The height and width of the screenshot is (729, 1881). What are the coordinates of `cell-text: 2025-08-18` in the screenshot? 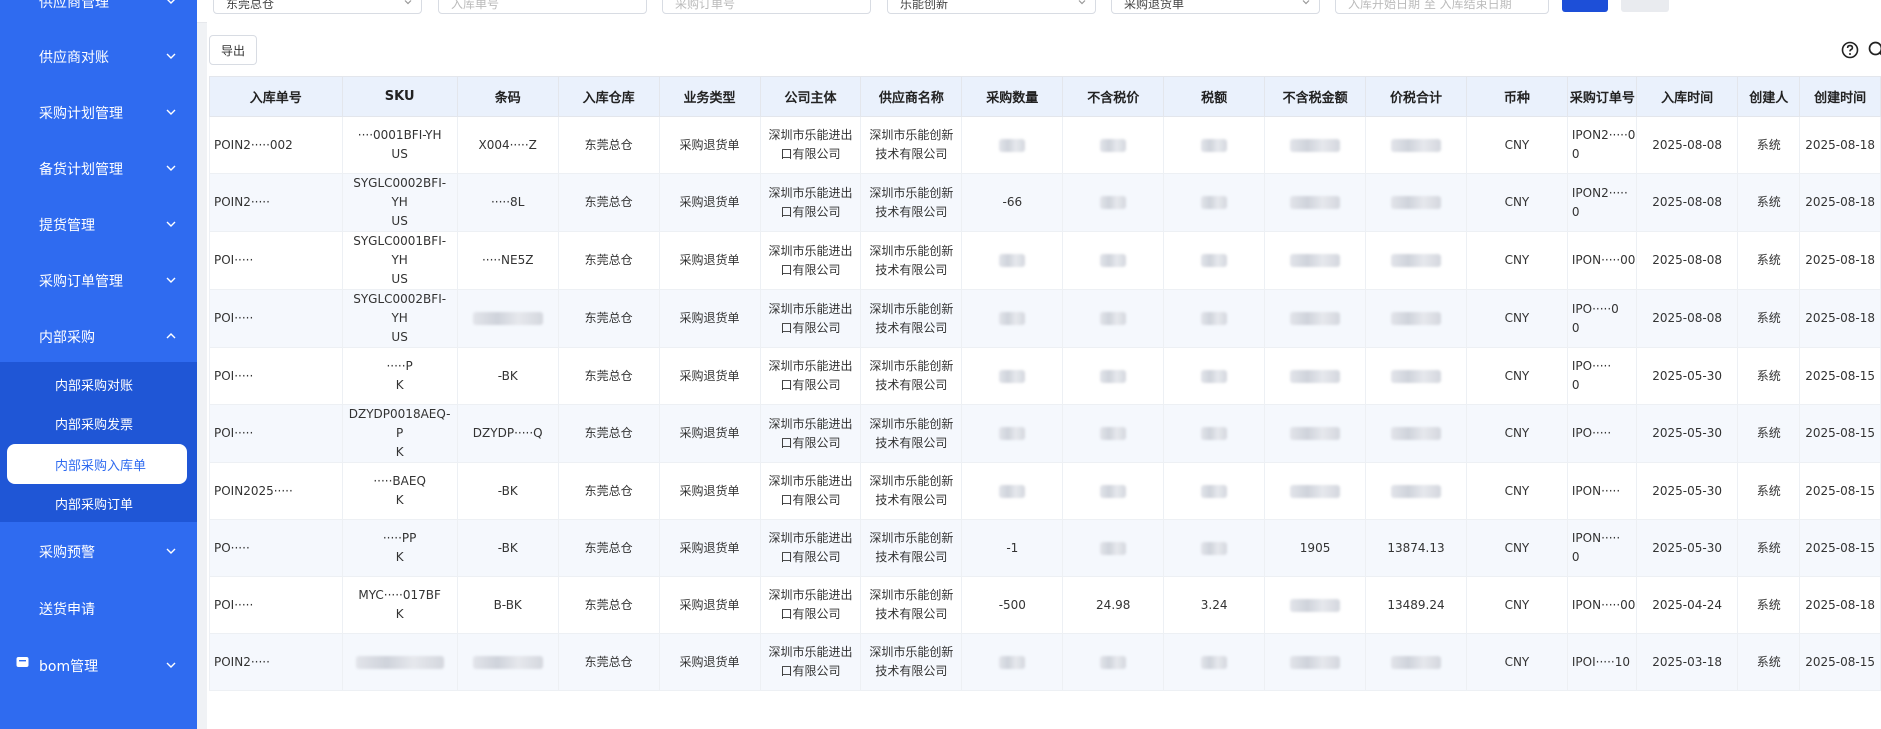 It's located at (1840, 260).